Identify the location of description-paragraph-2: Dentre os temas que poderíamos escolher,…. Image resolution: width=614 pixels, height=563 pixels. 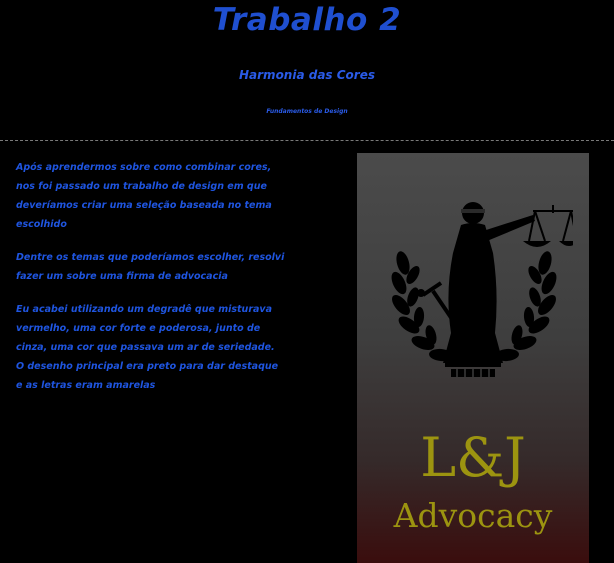
(150, 267).